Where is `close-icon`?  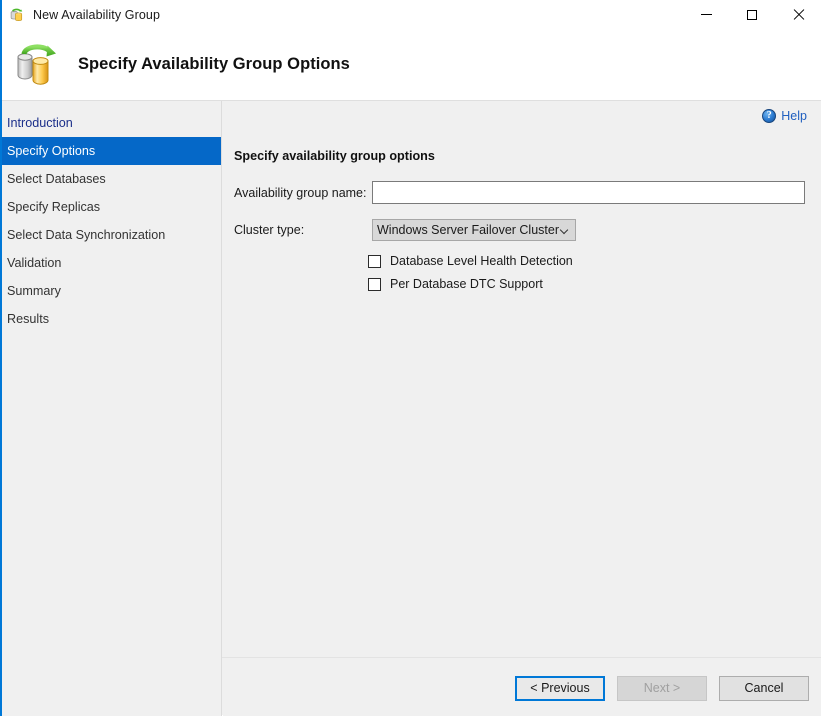 close-icon is located at coordinates (798, 14).